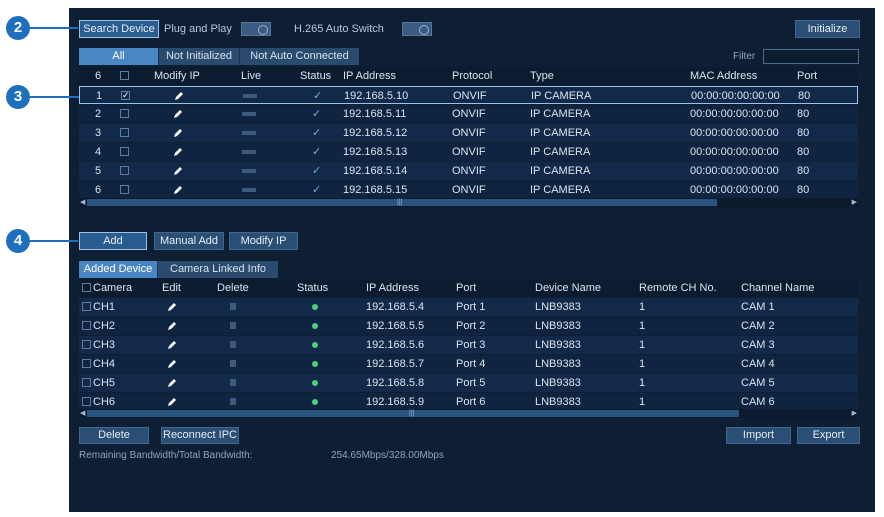 This screenshot has height=517, width=884. What do you see at coordinates (417, 29) in the screenshot?
I see `h265-auto-switch-toggle` at bounding box center [417, 29].